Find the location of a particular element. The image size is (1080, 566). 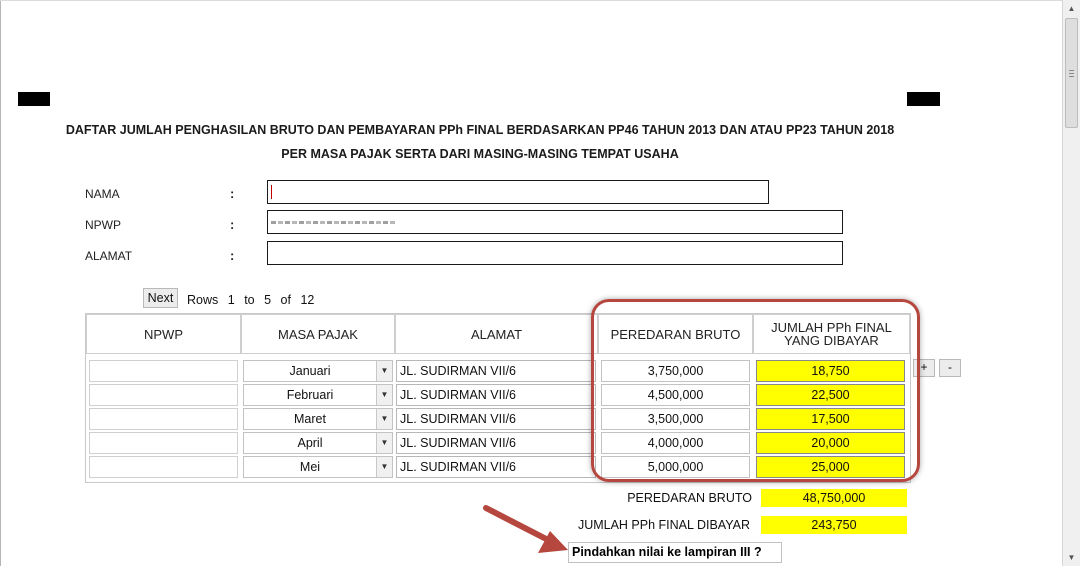

row-masa-pajak-value: Maret is located at coordinates (310, 419).